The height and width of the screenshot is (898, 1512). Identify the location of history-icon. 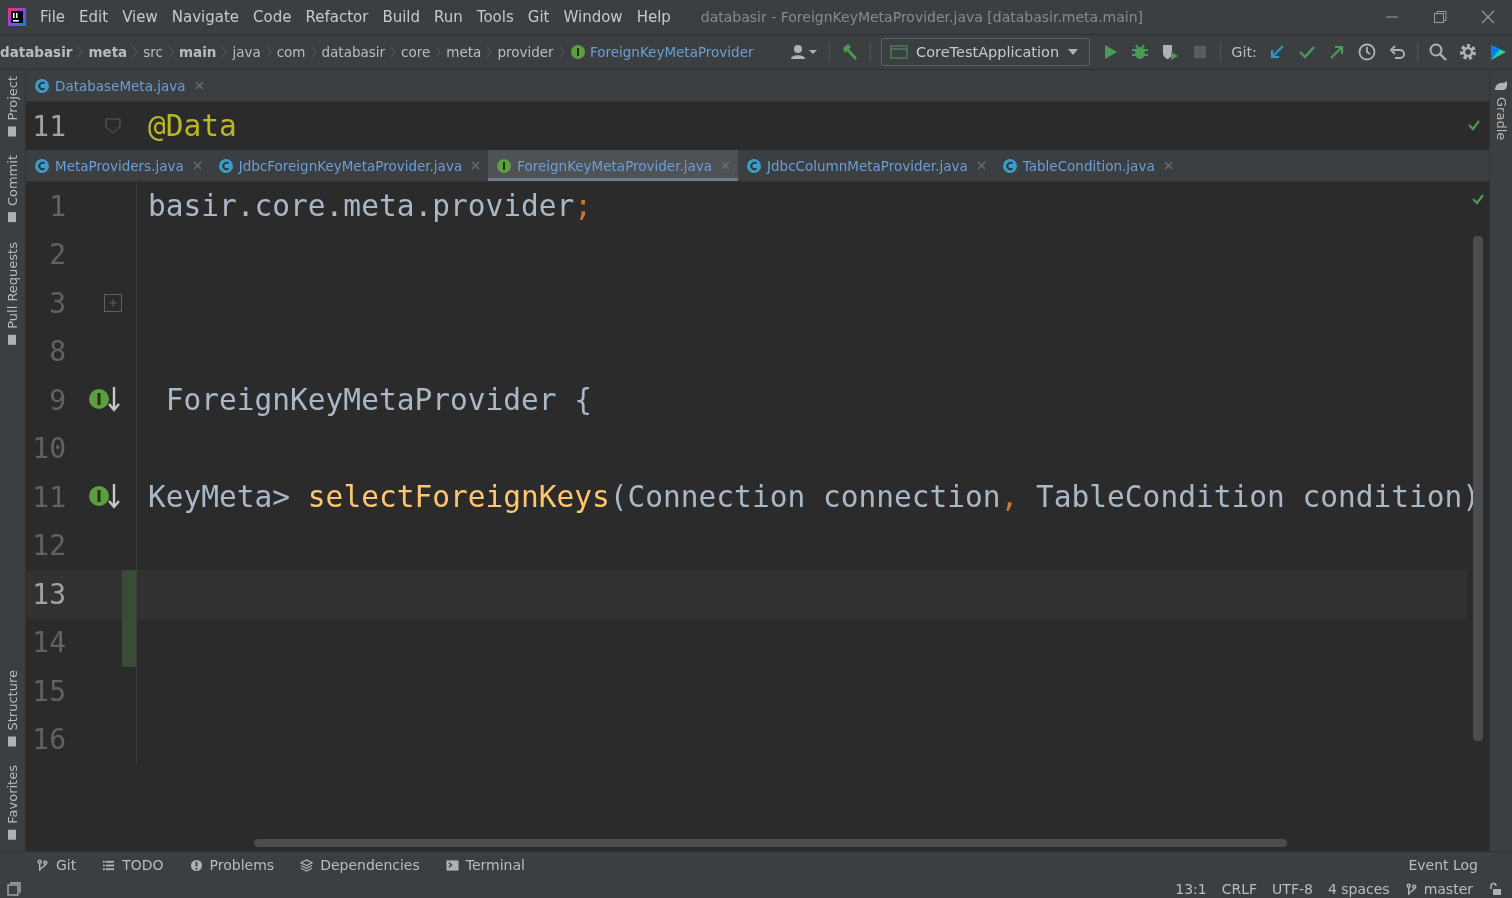
(1367, 52).